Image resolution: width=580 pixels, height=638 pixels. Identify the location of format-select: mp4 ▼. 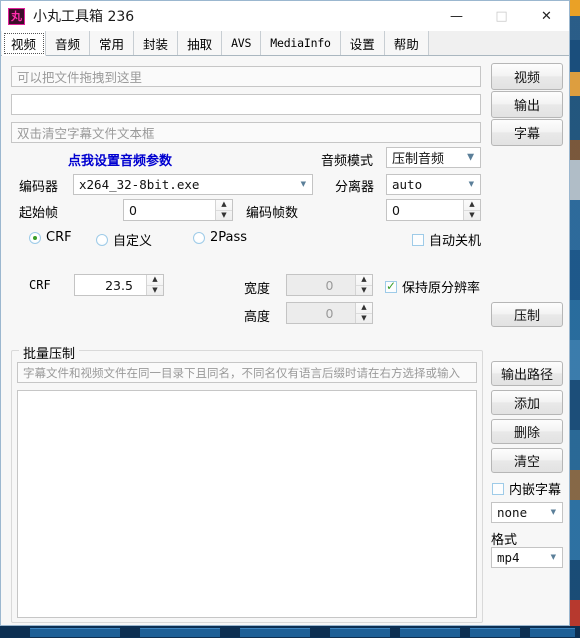
(527, 557).